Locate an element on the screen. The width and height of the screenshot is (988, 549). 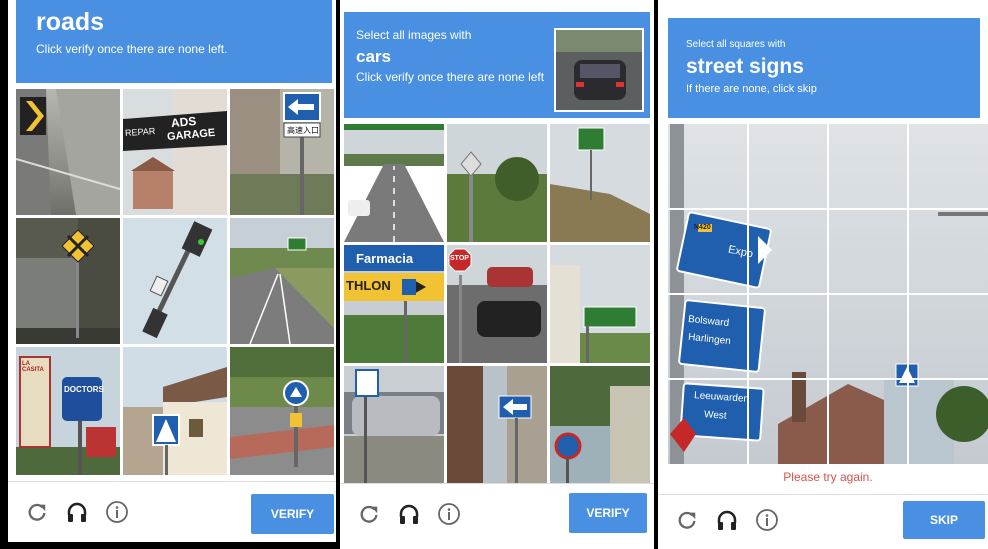
stop-sign-text: STOP is located at coordinates (459, 258).